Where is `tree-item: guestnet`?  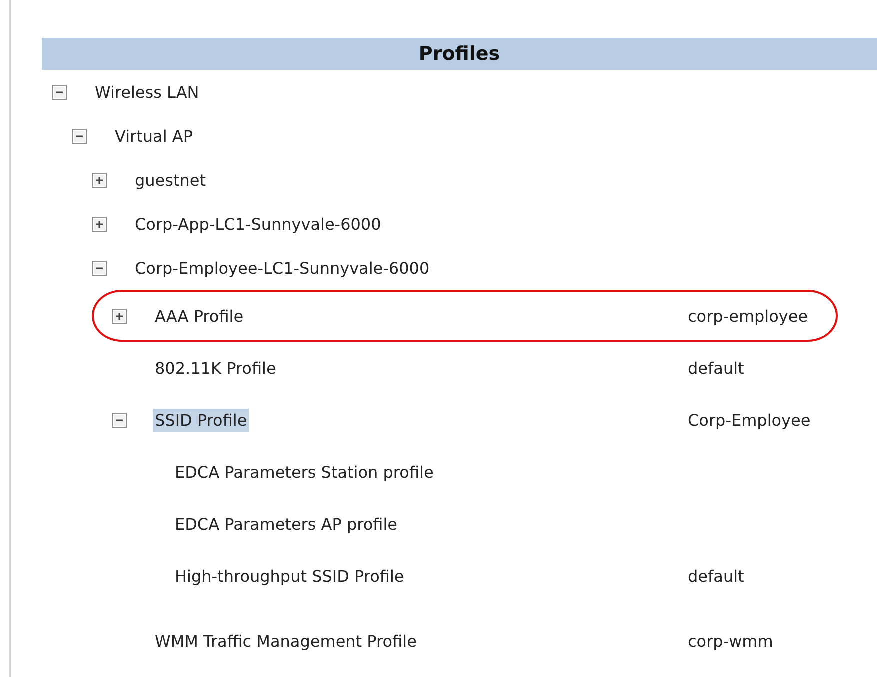 tree-item: guestnet is located at coordinates (170, 180).